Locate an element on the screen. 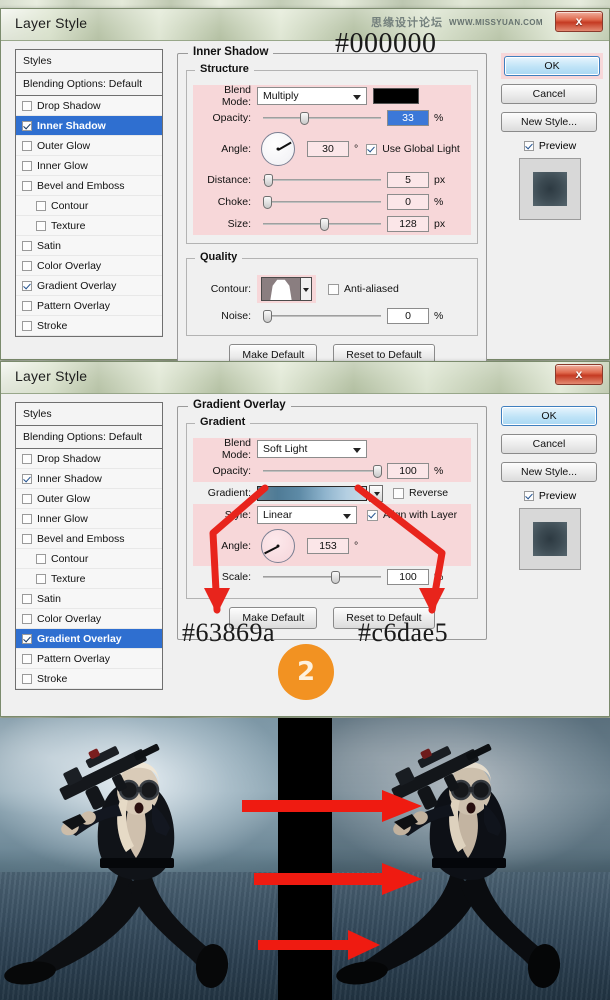 This screenshot has height=1000, width=610. angle-input: 153 is located at coordinates (328, 546).